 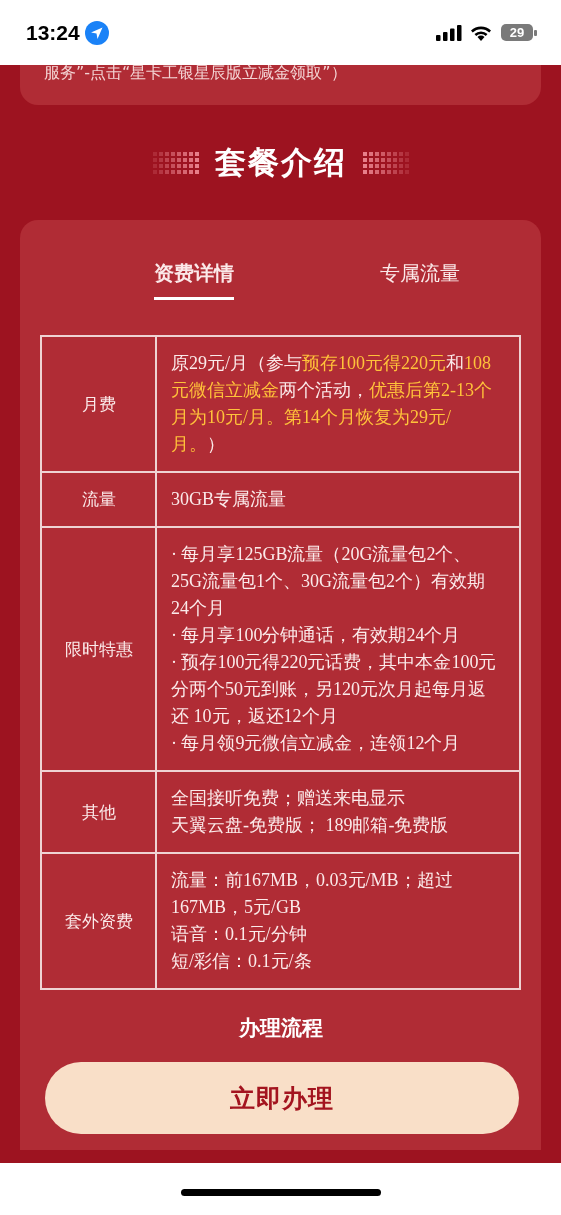 I want to click on row-label: 流量, so click(x=98, y=499).